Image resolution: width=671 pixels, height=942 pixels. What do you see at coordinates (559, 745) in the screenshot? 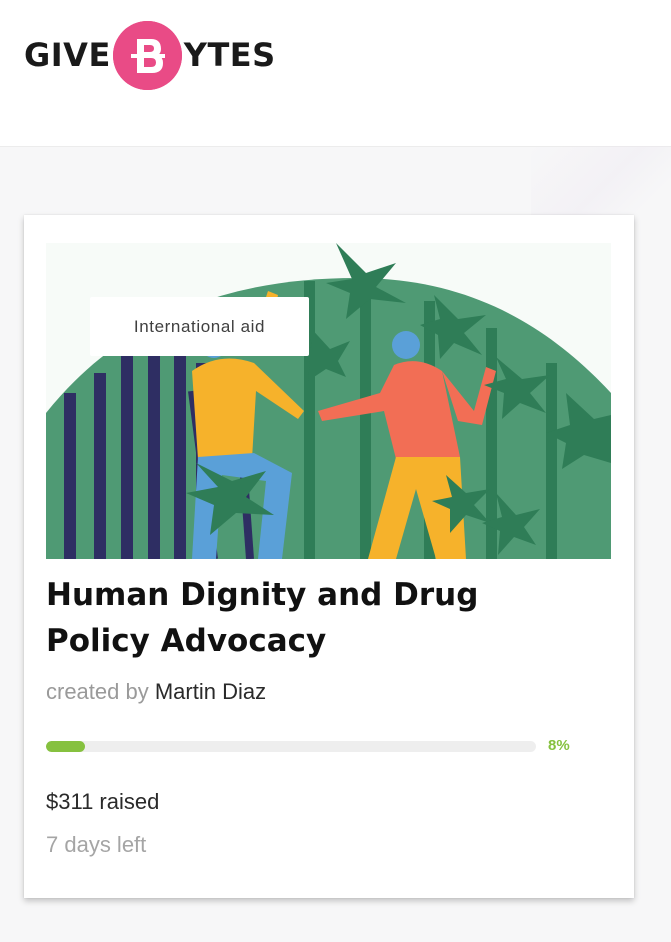
I see `funding-progress-percent: 8%` at bounding box center [559, 745].